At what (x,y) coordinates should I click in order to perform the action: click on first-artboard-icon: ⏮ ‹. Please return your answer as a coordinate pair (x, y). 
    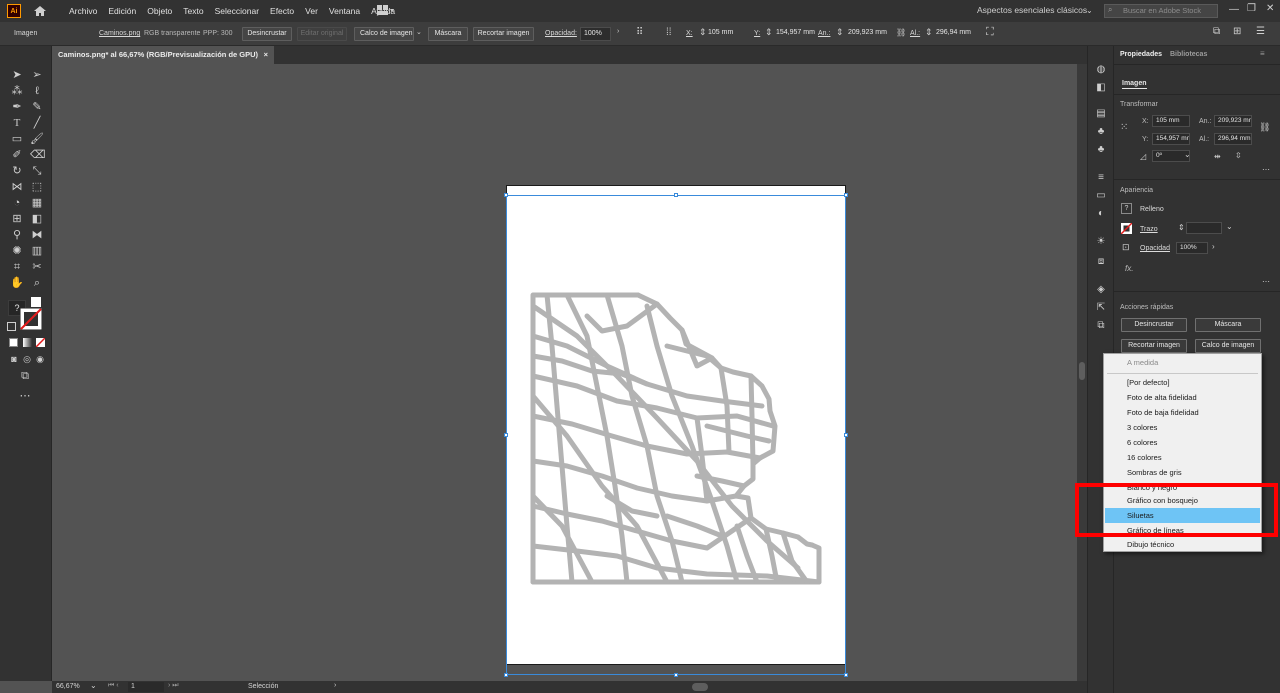
    Looking at the image, I should click on (113, 686).